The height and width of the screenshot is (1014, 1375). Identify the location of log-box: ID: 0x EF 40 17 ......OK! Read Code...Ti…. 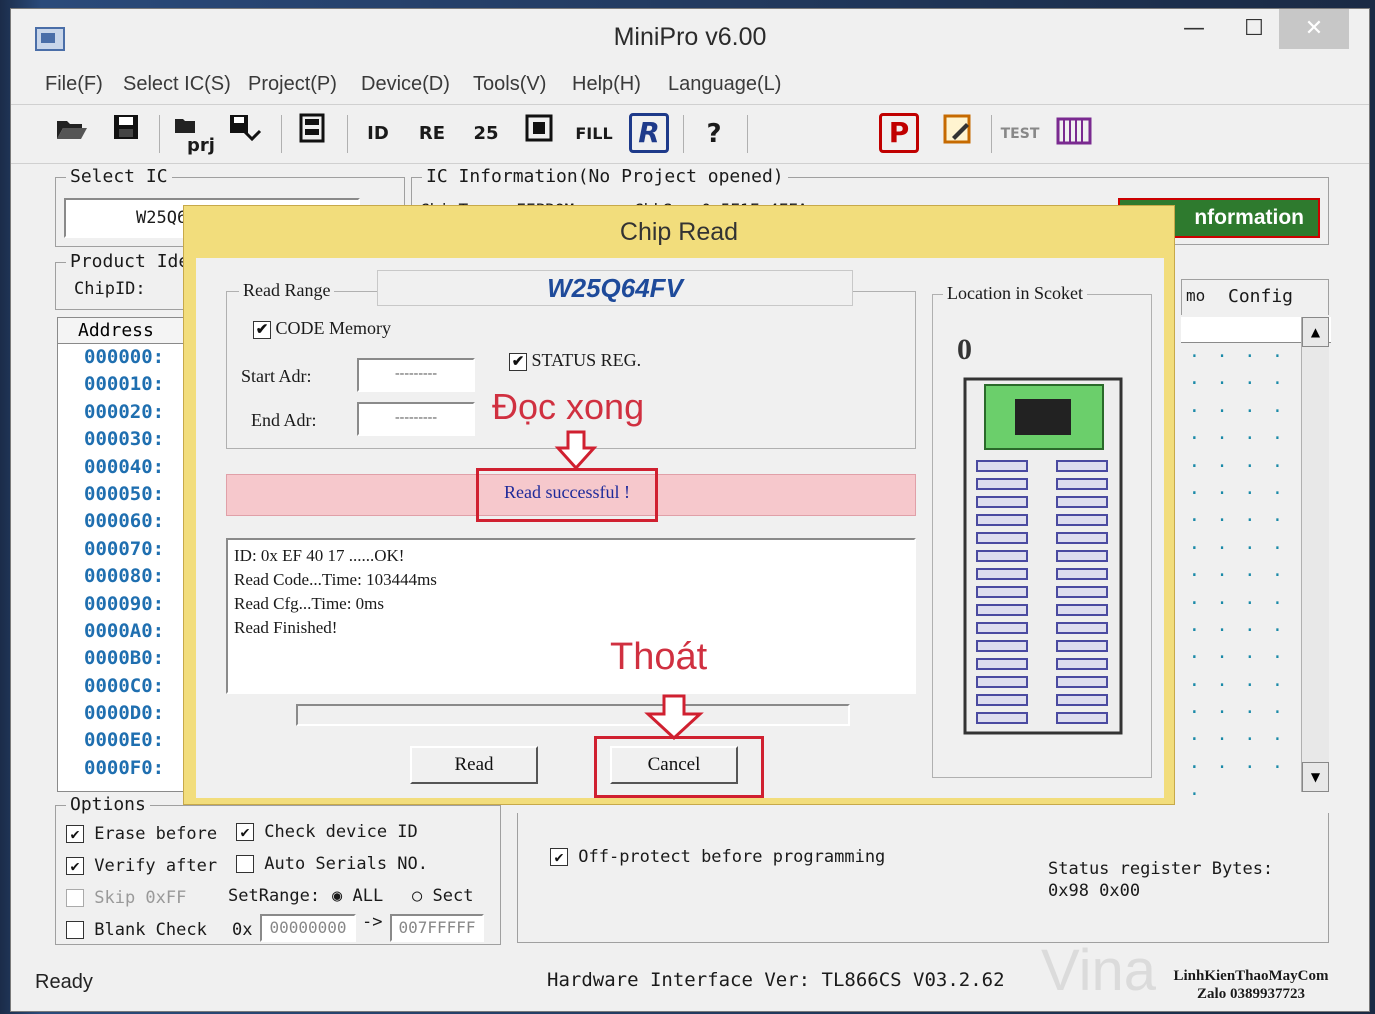
(571, 616).